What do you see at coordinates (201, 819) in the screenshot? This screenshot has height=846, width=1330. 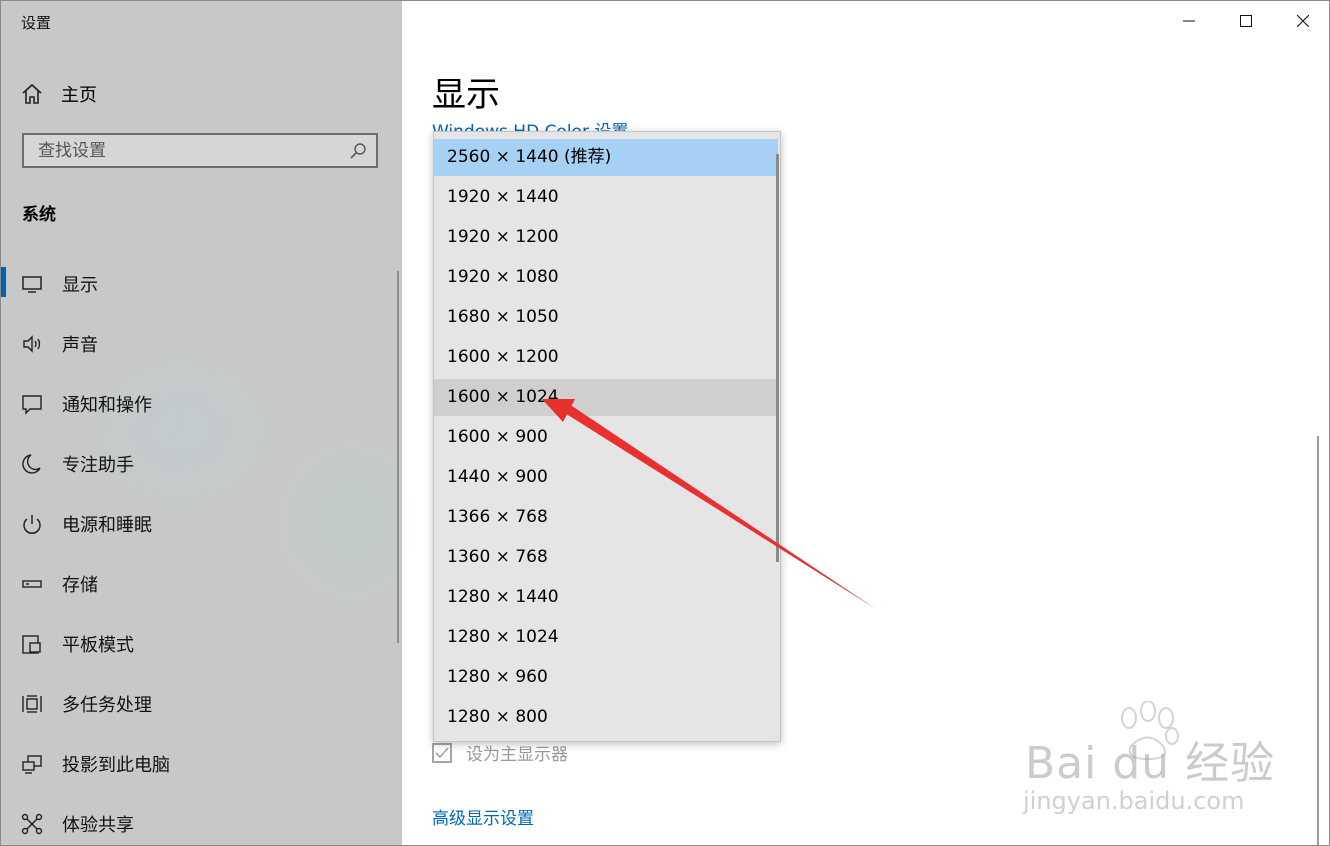 I see `sidebar-item-shared-experiences: 体验共享` at bounding box center [201, 819].